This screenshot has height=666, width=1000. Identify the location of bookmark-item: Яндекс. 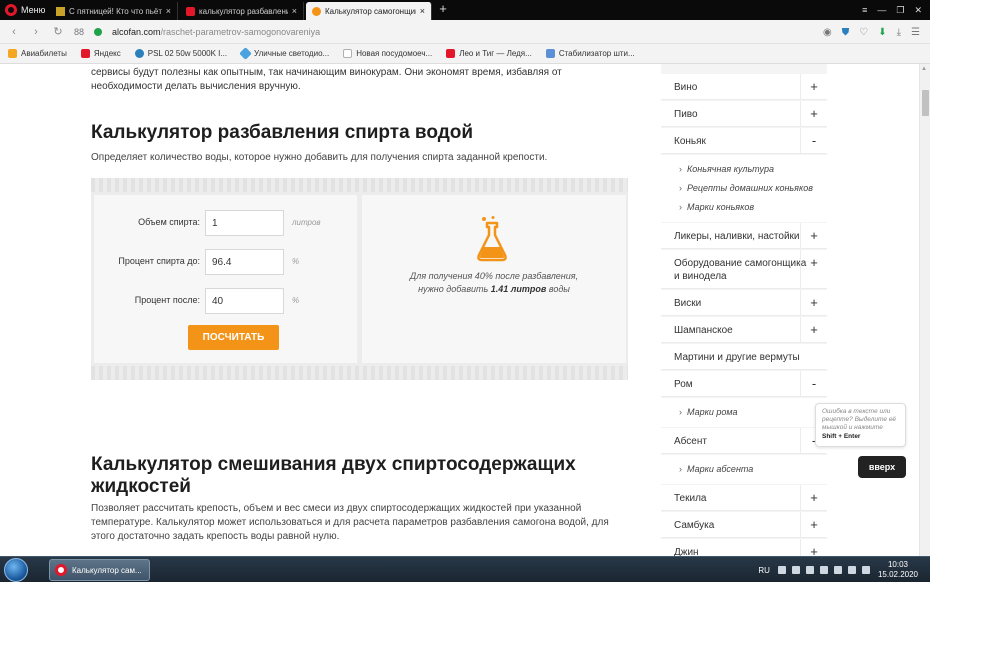
(100, 53).